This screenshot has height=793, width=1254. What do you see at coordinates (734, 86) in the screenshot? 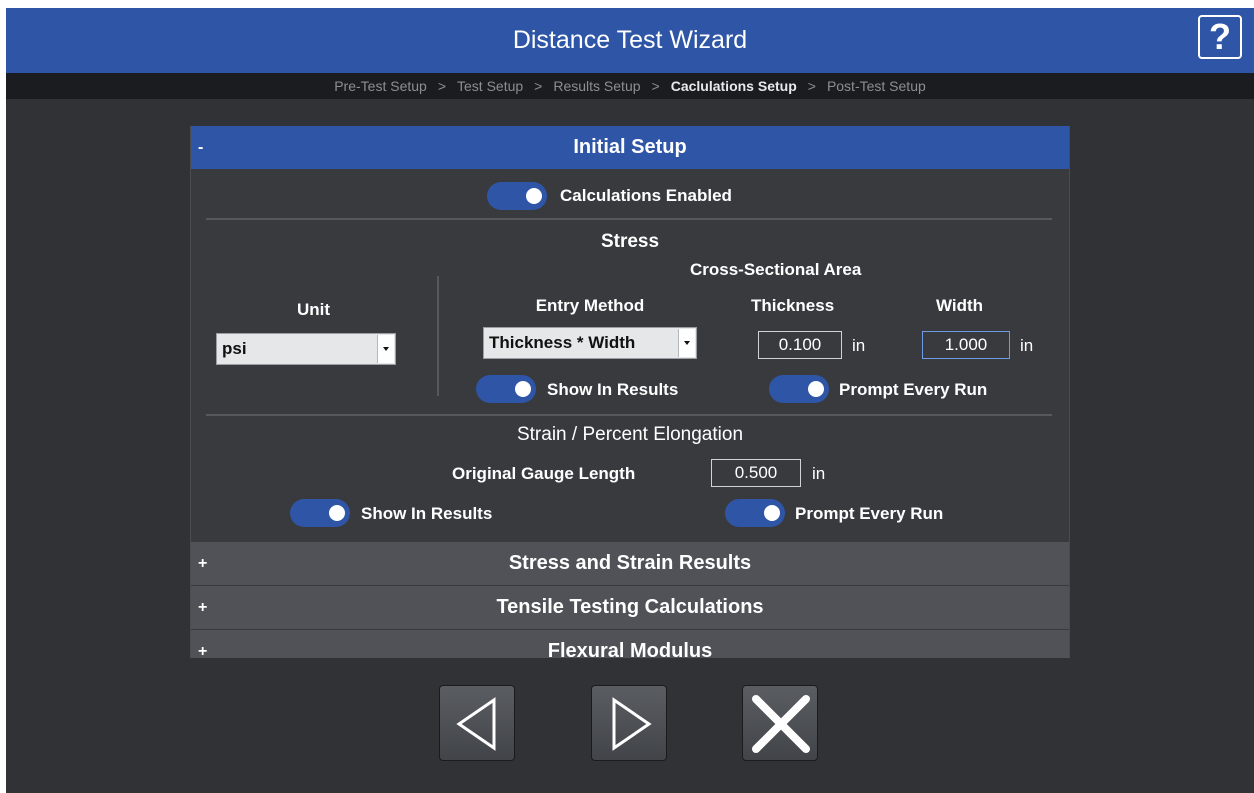
I see `breadcrumb-calculations-setup: Caclulations Setup` at bounding box center [734, 86].